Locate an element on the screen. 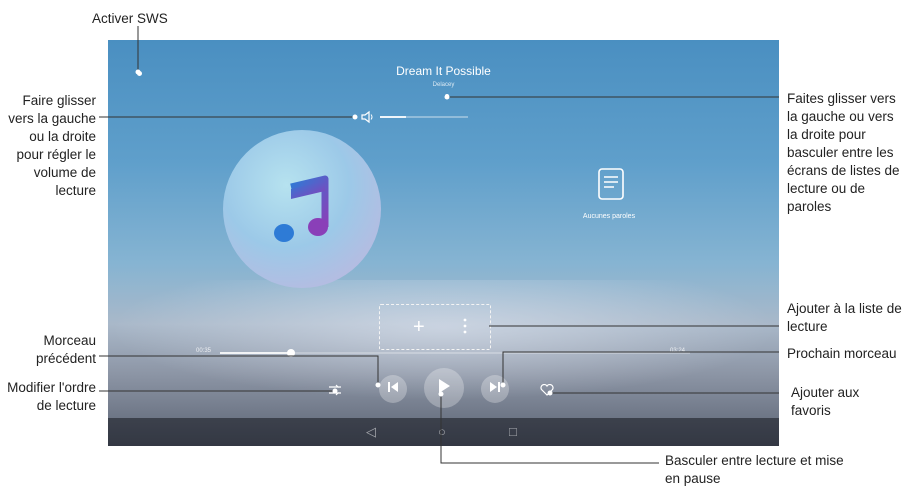  shuffle-icon is located at coordinates (336, 392).